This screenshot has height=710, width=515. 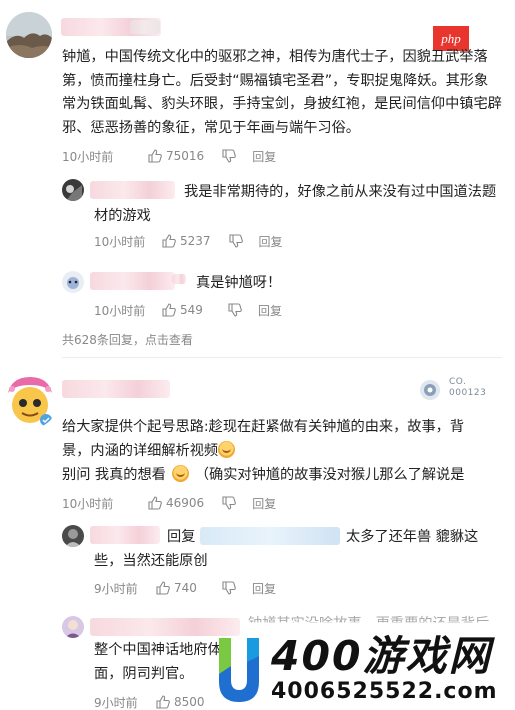 I want to click on like-count: 46906, so click(x=185, y=503).